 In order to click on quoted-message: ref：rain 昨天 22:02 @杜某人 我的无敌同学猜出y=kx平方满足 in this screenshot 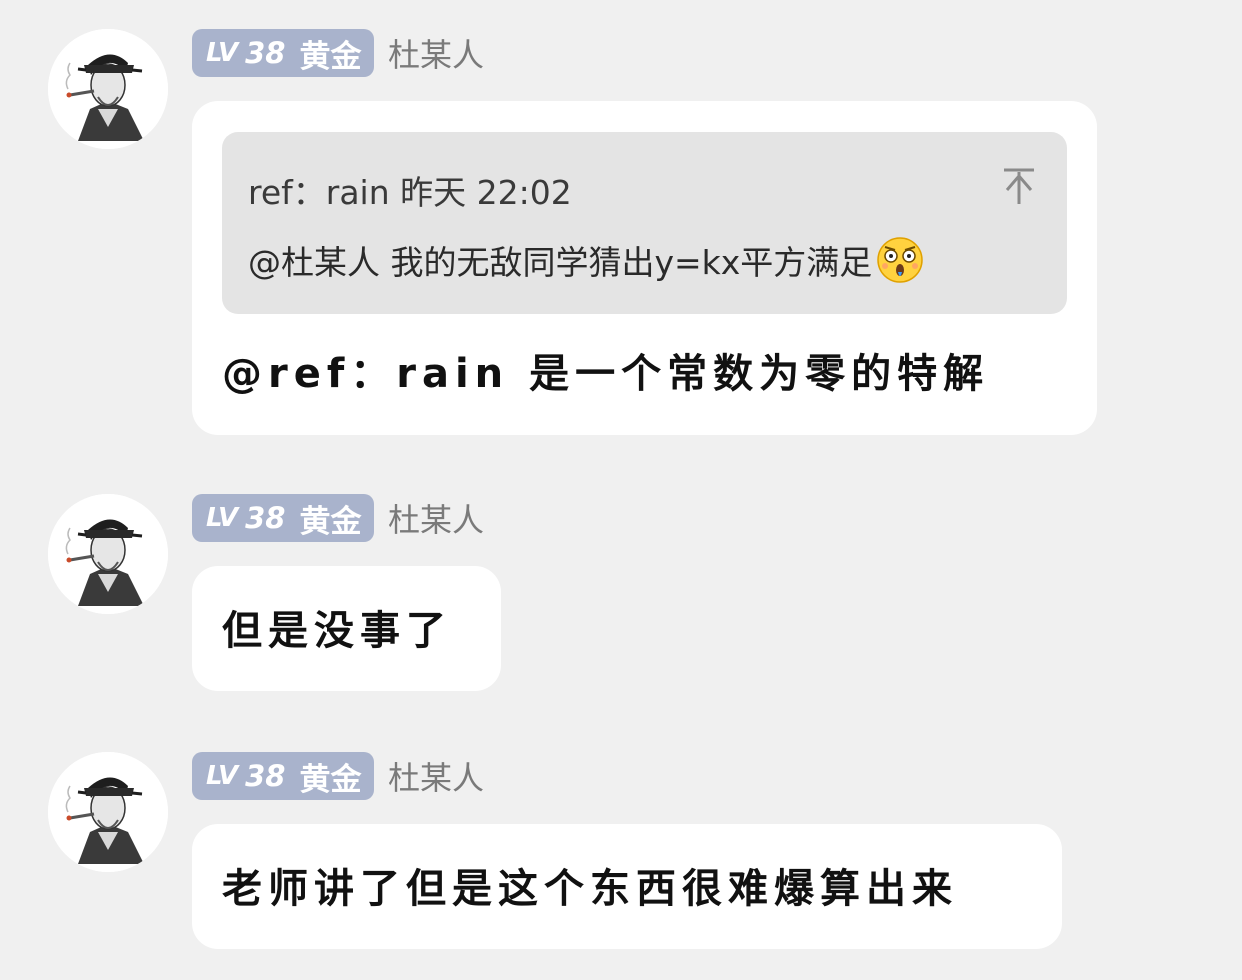, I will do `click(644, 223)`.